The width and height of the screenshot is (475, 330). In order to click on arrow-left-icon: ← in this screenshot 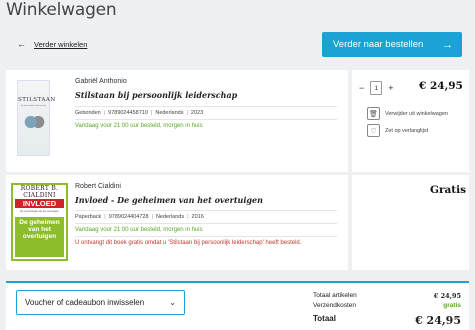, I will do `click(21, 44)`.